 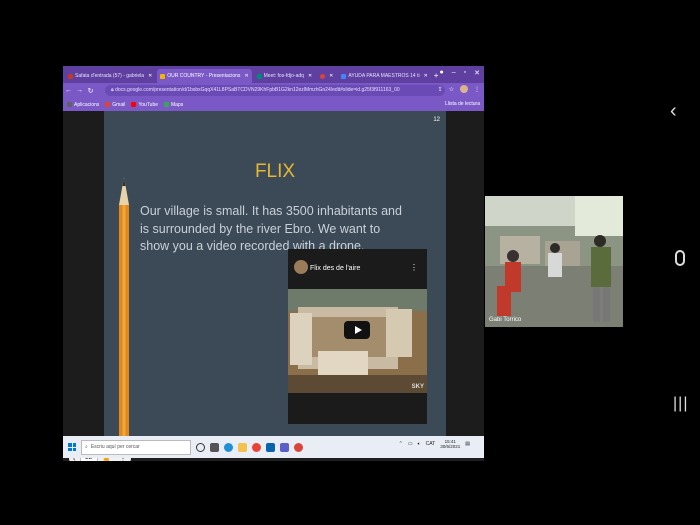 I want to click on cortana-icon, so click(x=200, y=447).